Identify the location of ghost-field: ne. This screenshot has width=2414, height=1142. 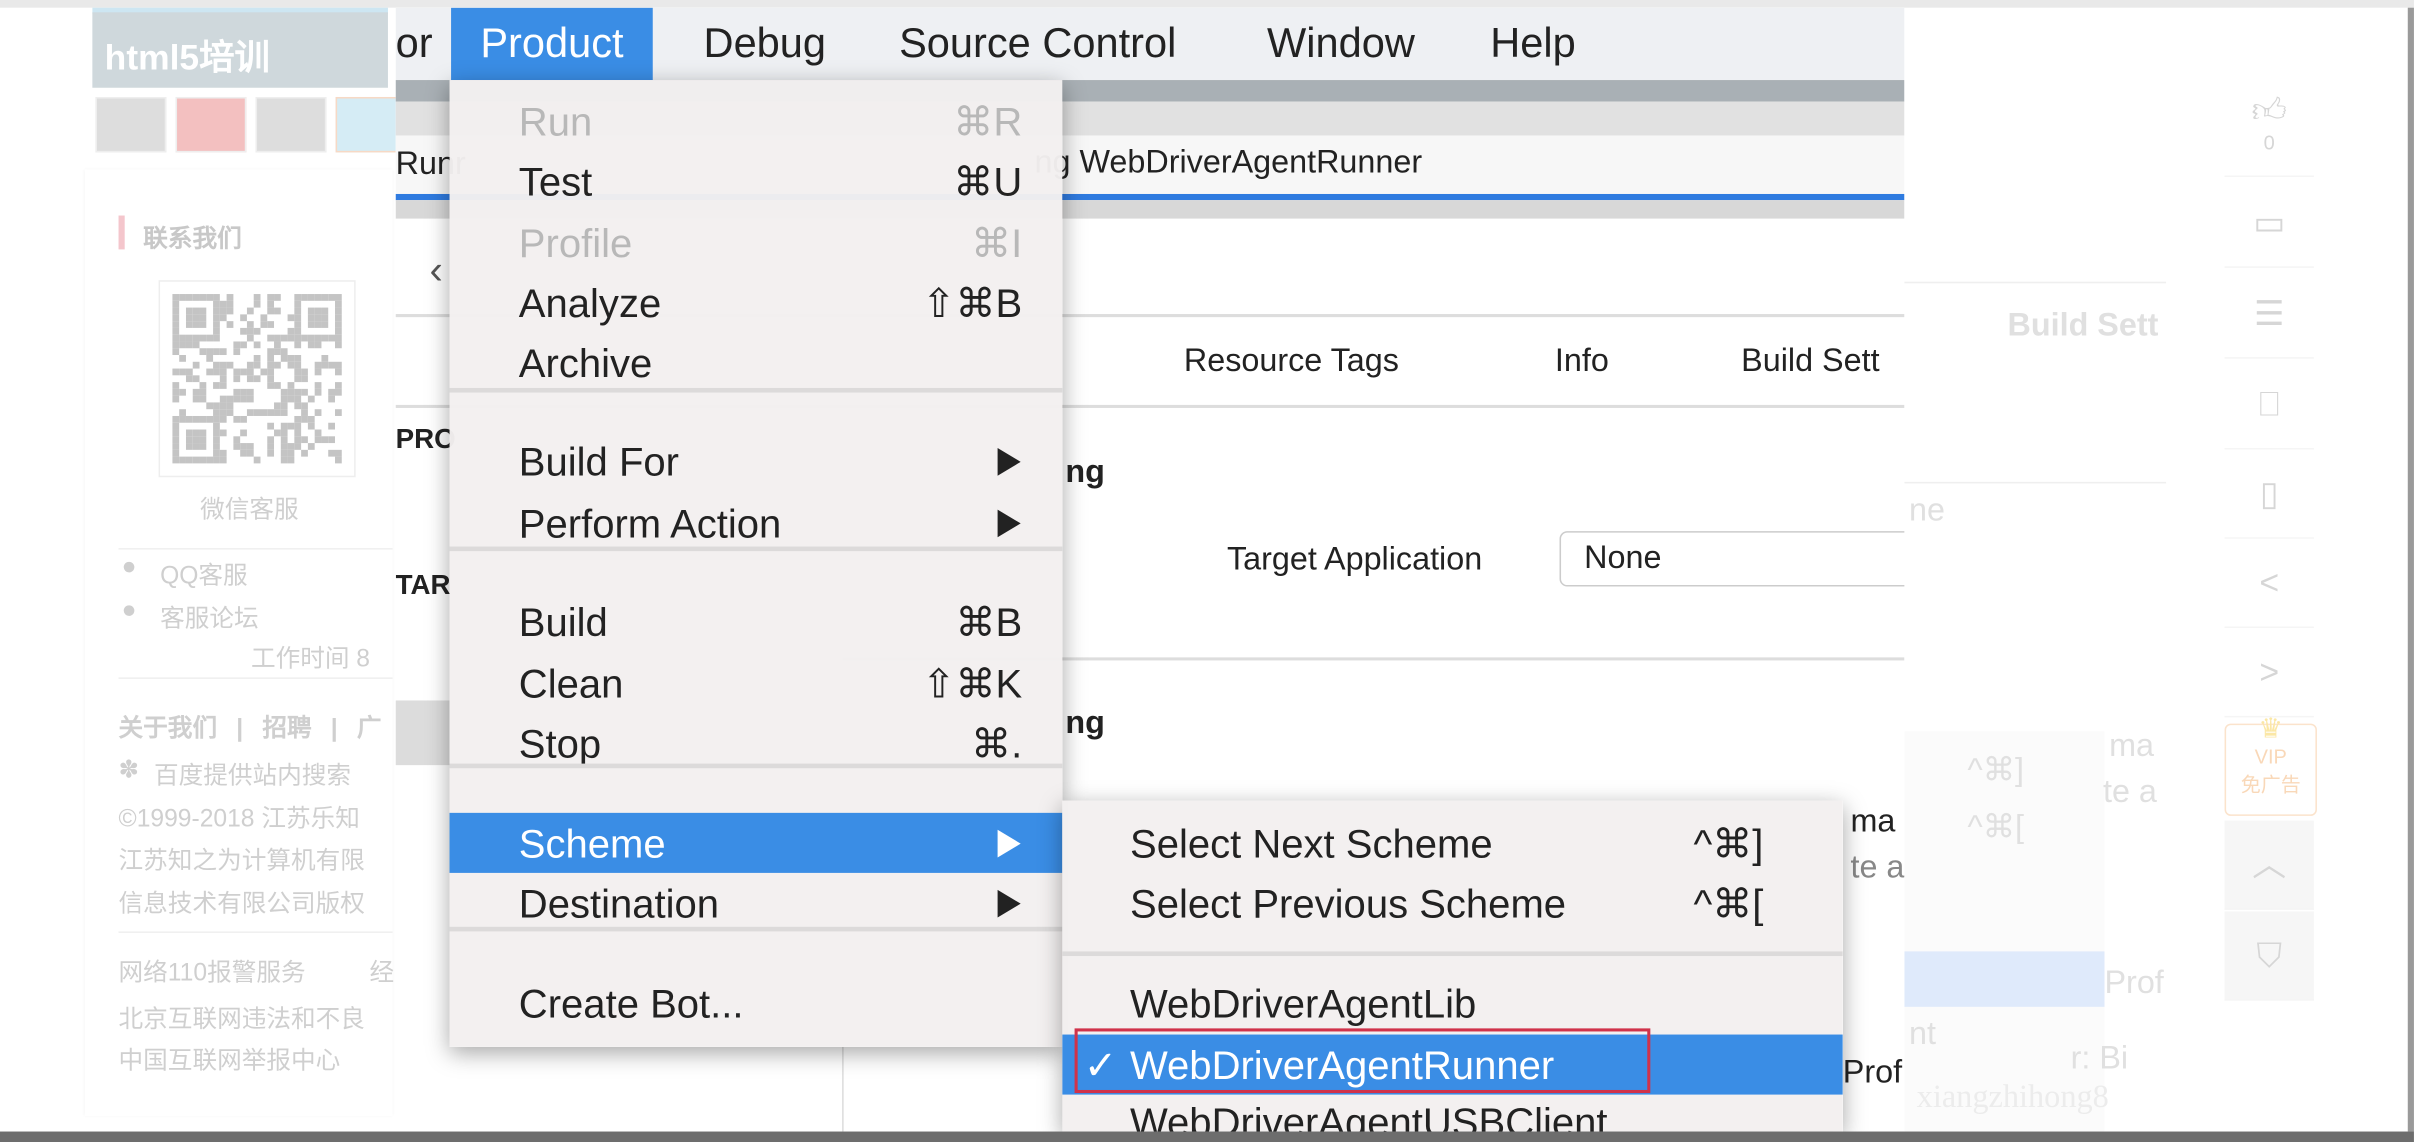
(1926, 510).